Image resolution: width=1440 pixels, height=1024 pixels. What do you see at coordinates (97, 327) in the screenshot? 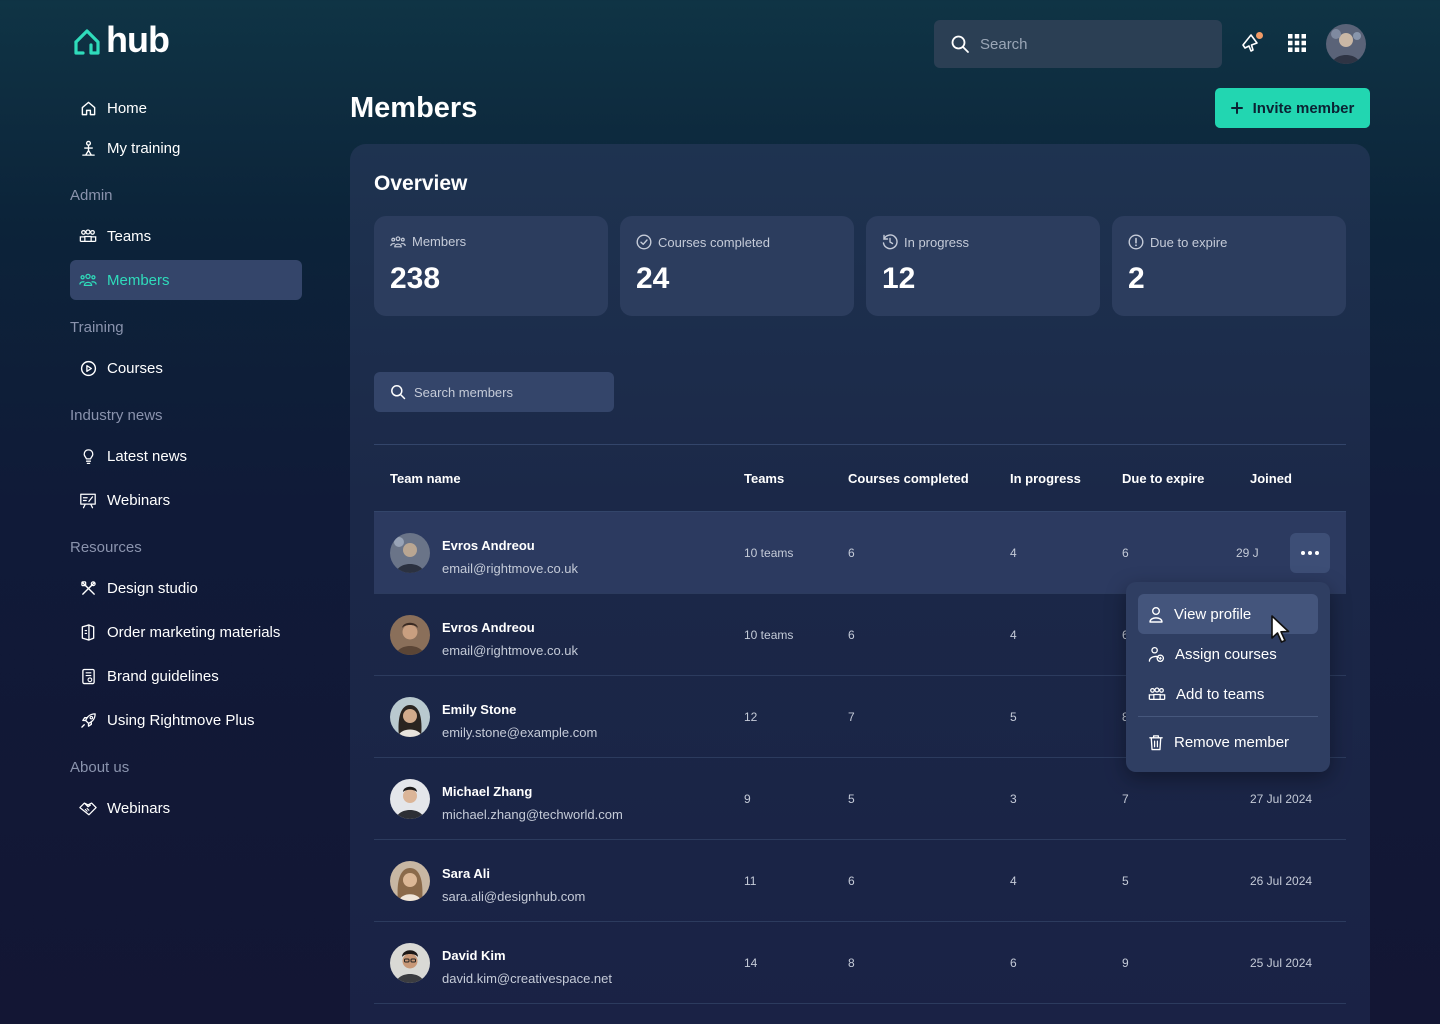
I see `section-label-training: Training` at bounding box center [97, 327].